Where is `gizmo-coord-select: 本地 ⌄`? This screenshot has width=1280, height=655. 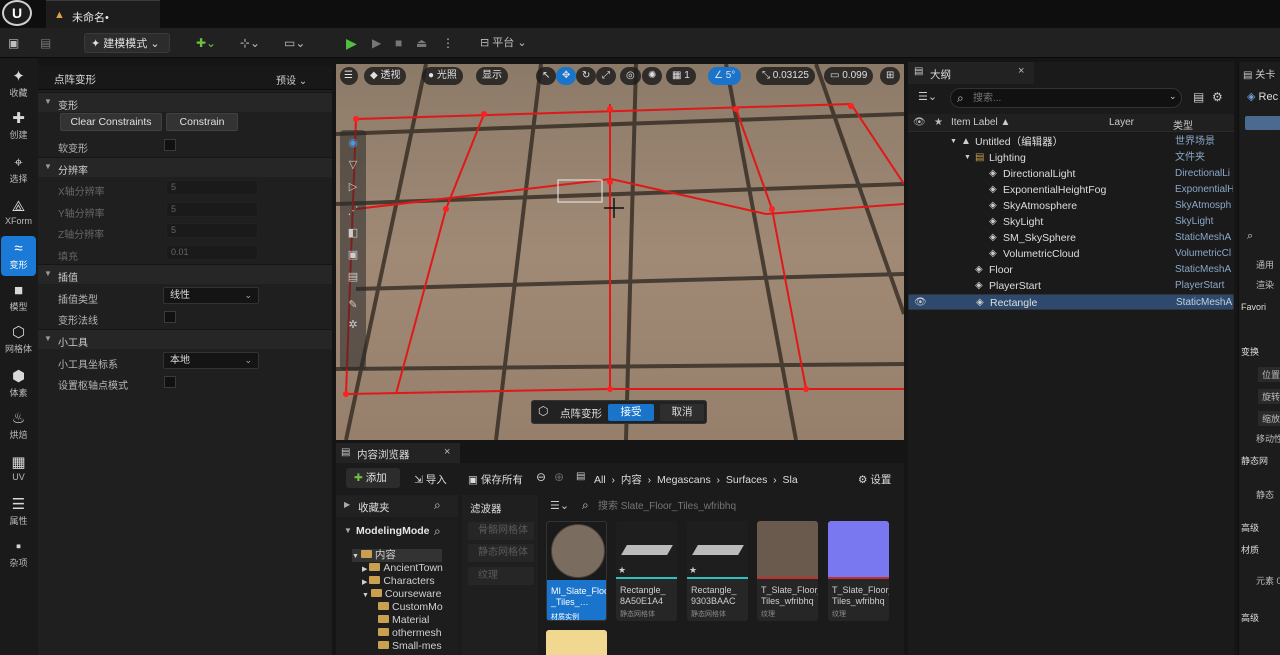
gizmo-coord-select: 本地 ⌄ is located at coordinates (211, 360).